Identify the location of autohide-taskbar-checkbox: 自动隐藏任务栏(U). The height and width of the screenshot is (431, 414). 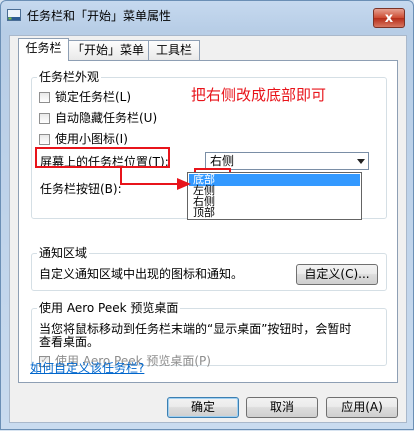
(98, 118).